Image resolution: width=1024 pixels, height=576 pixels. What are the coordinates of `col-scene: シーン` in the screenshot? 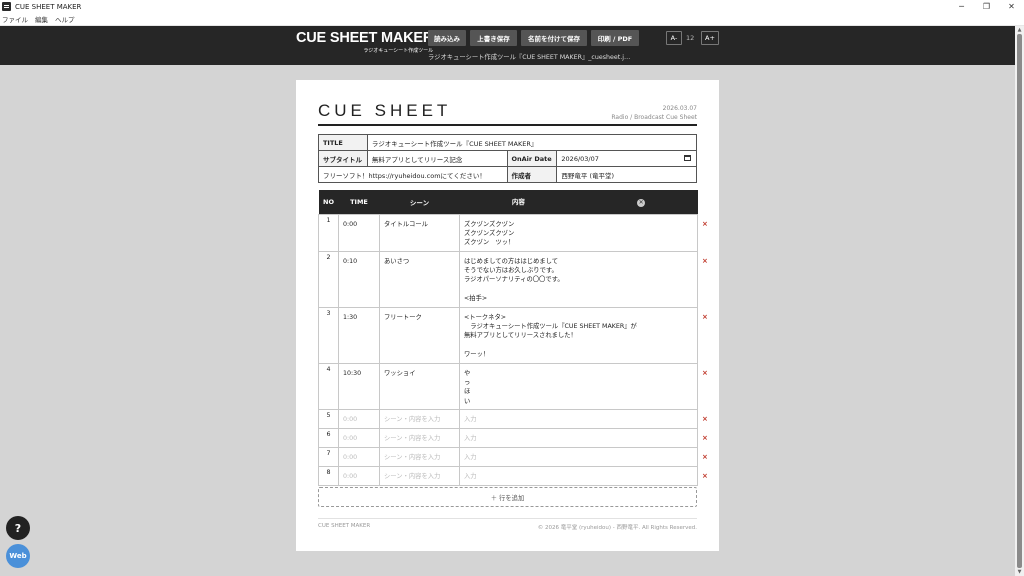 It's located at (419, 202).